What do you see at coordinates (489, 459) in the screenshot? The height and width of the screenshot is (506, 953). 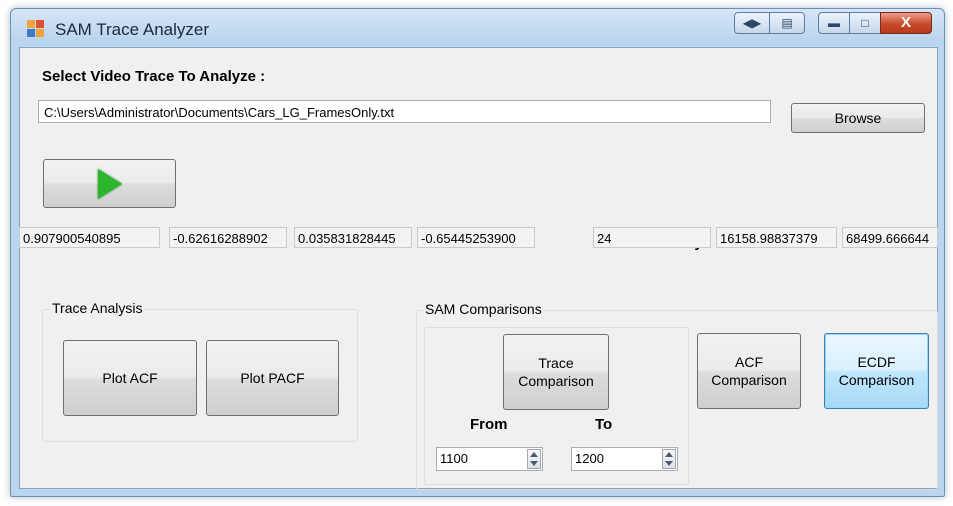 I see `from-stepper: 1100` at bounding box center [489, 459].